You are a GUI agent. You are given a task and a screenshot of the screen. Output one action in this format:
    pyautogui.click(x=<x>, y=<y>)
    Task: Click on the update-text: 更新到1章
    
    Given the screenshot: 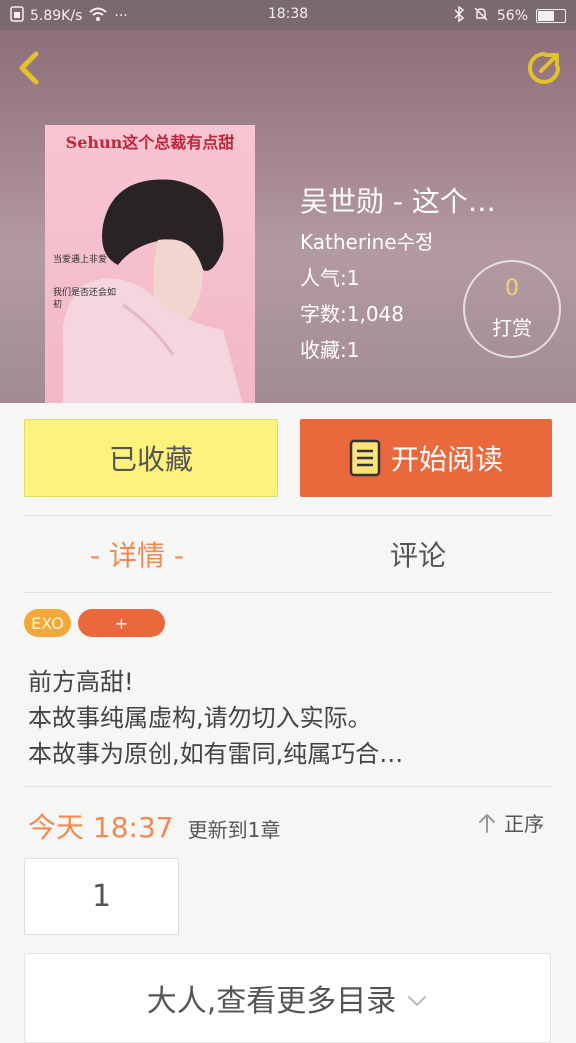 What is the action you would take?
    pyautogui.click(x=234, y=830)
    